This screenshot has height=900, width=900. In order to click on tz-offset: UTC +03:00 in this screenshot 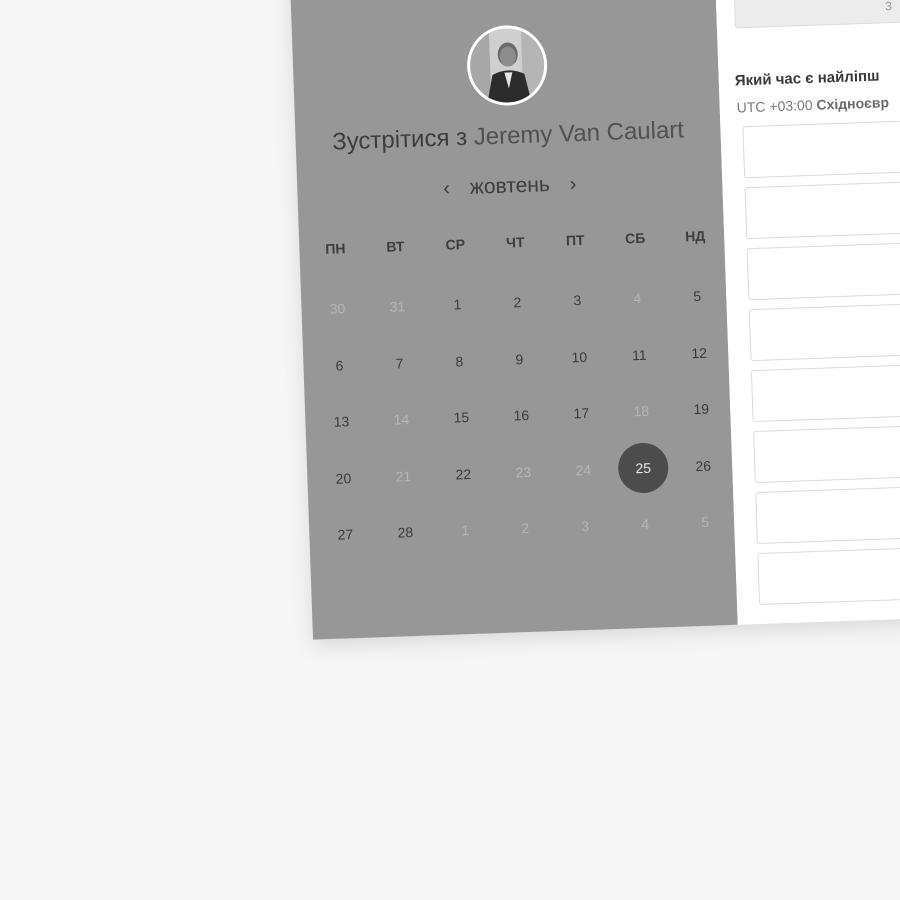, I will do `click(774, 106)`.